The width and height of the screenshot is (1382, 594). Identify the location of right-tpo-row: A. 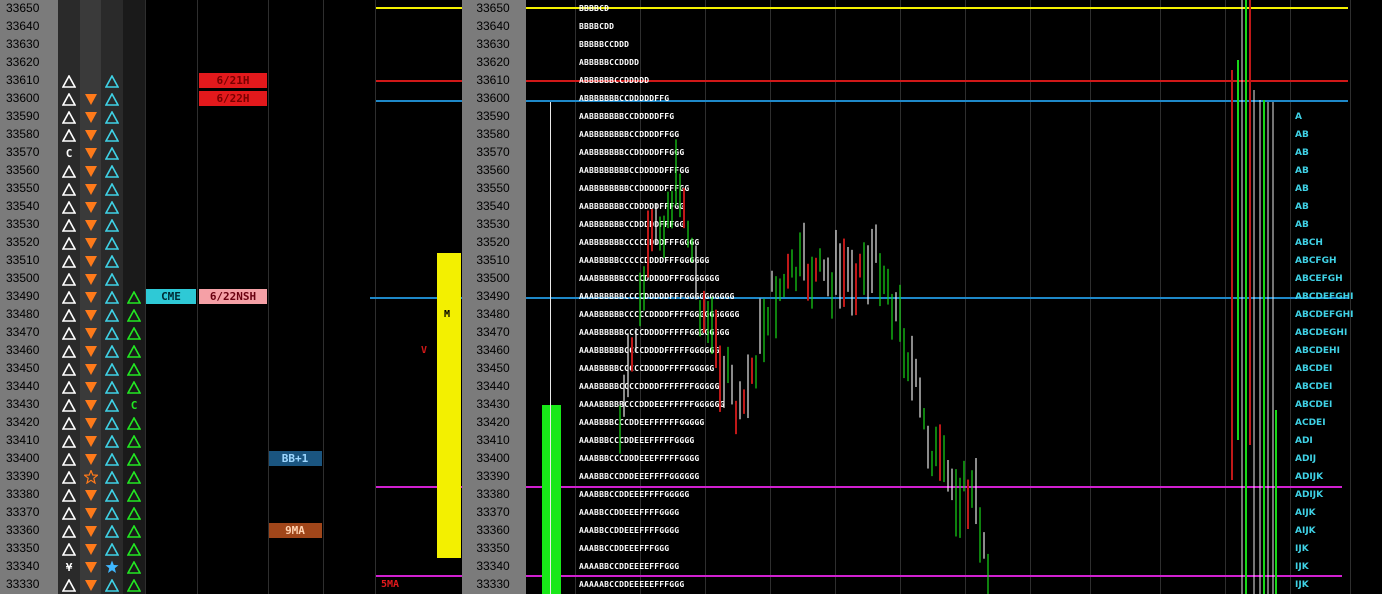
(1298, 117).